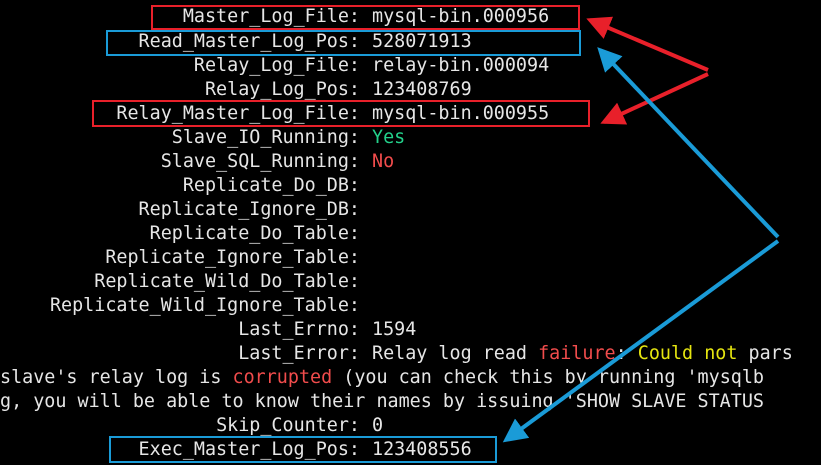  I want to click on highlight-box-exec-master-log-pos, so click(303, 449).